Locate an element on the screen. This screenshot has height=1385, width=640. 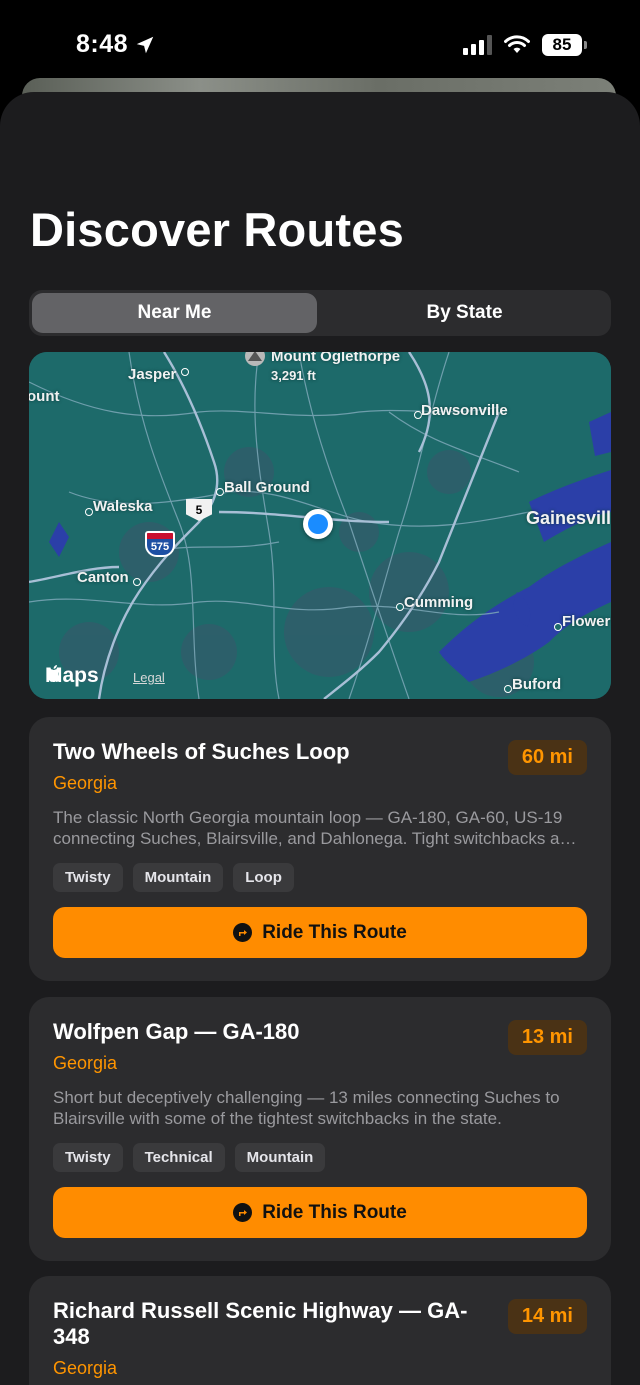
map-dot-buford is located at coordinates (508, 689).